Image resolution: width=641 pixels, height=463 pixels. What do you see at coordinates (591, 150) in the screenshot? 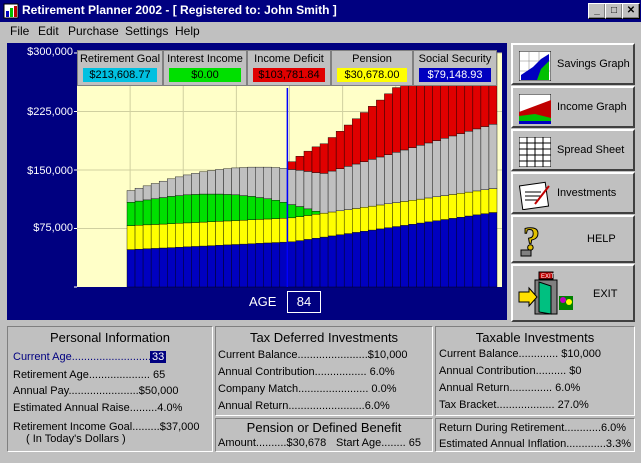
I see `spread-sheet-label: Spread Sheet` at bounding box center [591, 150].